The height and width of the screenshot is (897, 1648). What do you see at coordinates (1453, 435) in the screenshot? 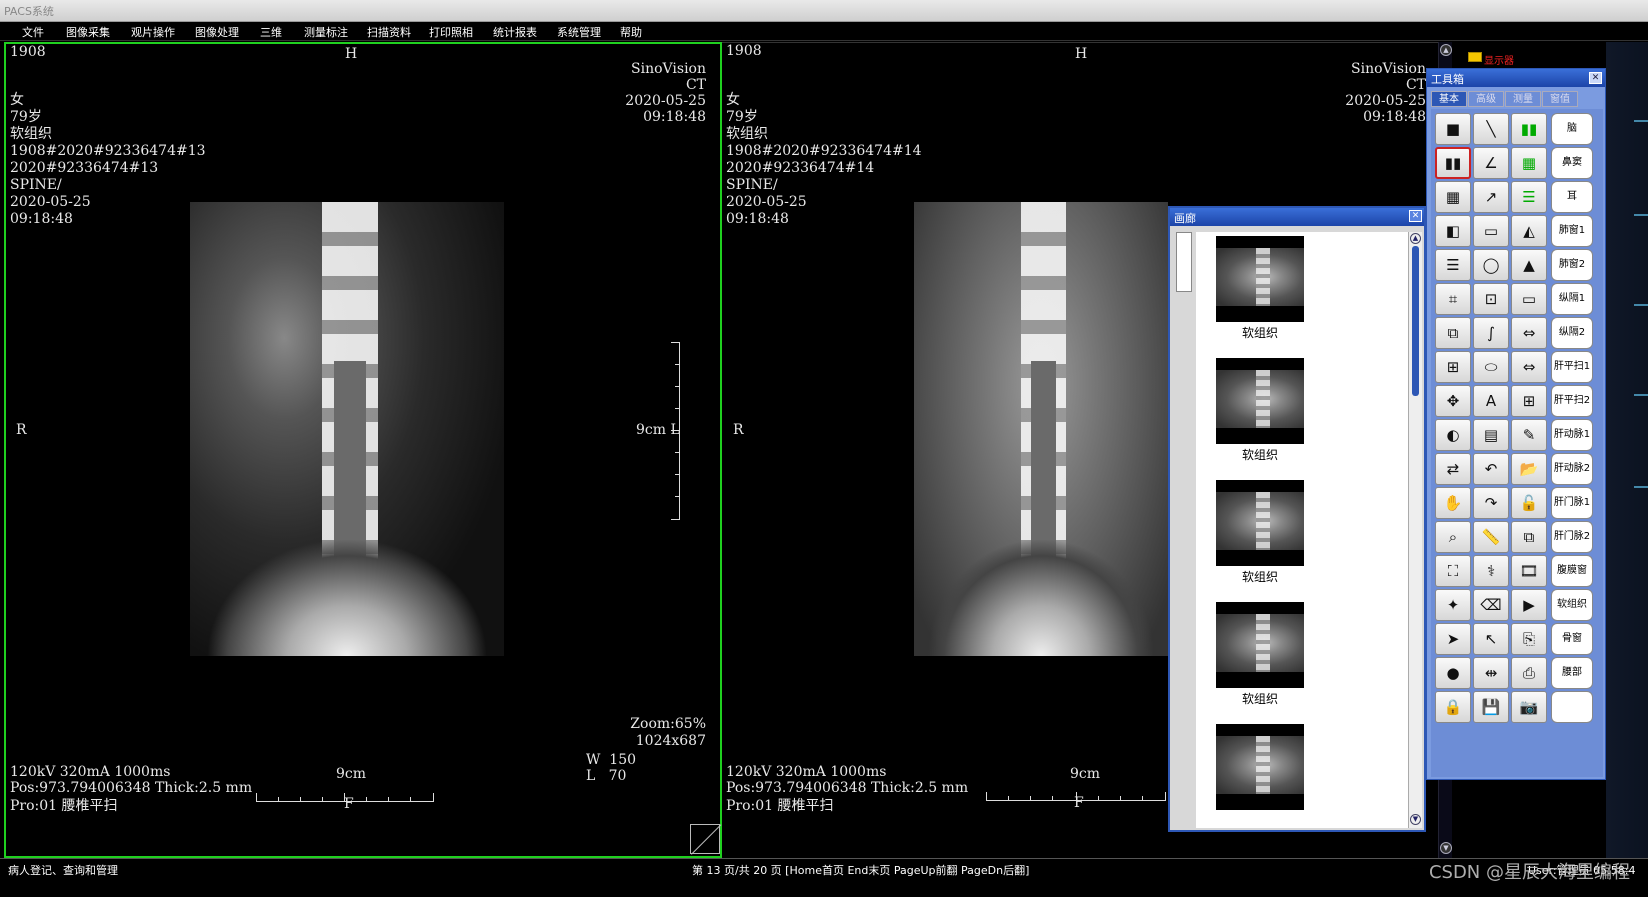
I see `invert-icon: ◐` at bounding box center [1453, 435].